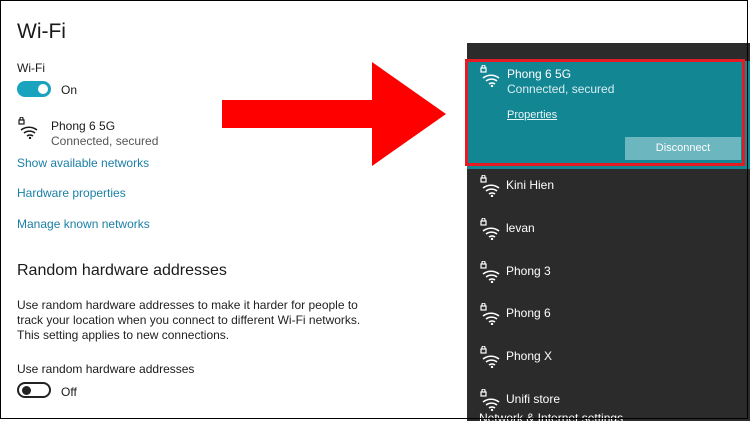 This screenshot has height=421, width=750. I want to click on current-network-status: Connected, secured, so click(105, 141).